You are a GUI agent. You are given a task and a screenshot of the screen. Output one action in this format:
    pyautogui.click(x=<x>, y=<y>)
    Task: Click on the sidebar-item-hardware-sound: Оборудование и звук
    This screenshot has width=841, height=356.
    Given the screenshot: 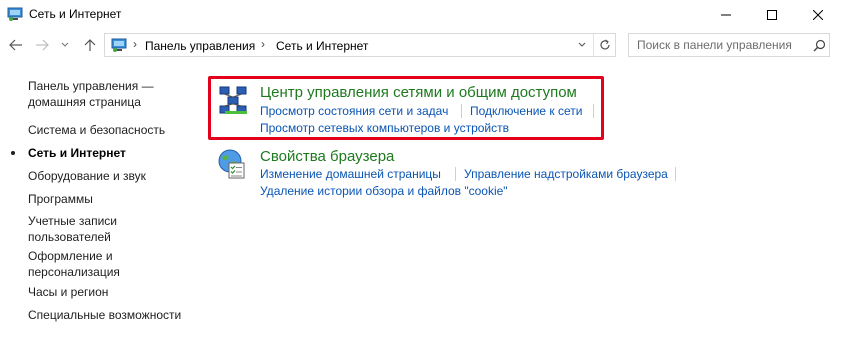 What is the action you would take?
    pyautogui.click(x=113, y=176)
    